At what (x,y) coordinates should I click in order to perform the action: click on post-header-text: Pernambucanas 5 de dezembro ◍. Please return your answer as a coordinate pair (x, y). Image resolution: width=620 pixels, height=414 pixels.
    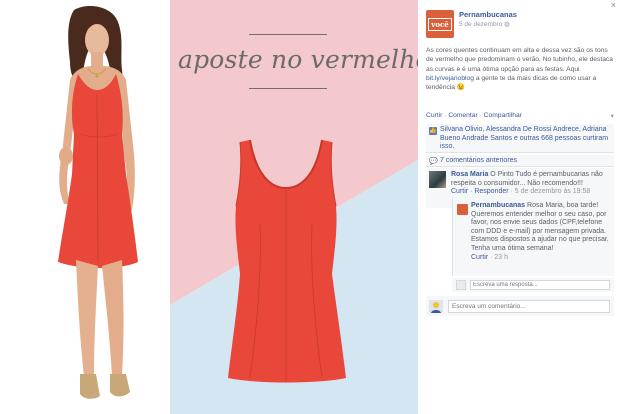
    Looking at the image, I should click on (488, 24).